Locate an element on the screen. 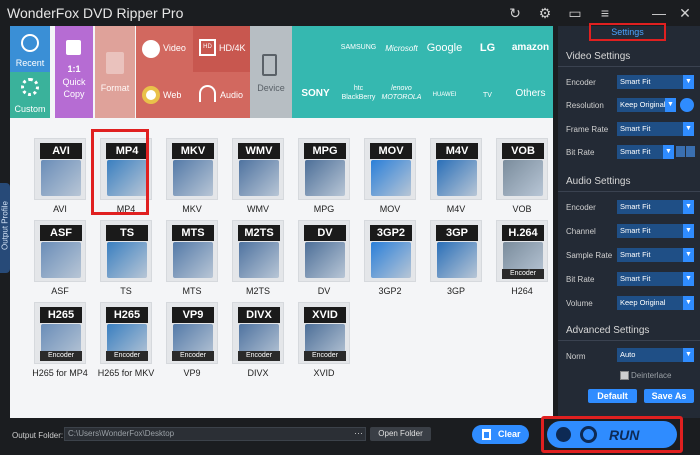 Image resolution: width=700 pixels, height=455 pixels. format-item: TS TS is located at coordinates (126, 260).